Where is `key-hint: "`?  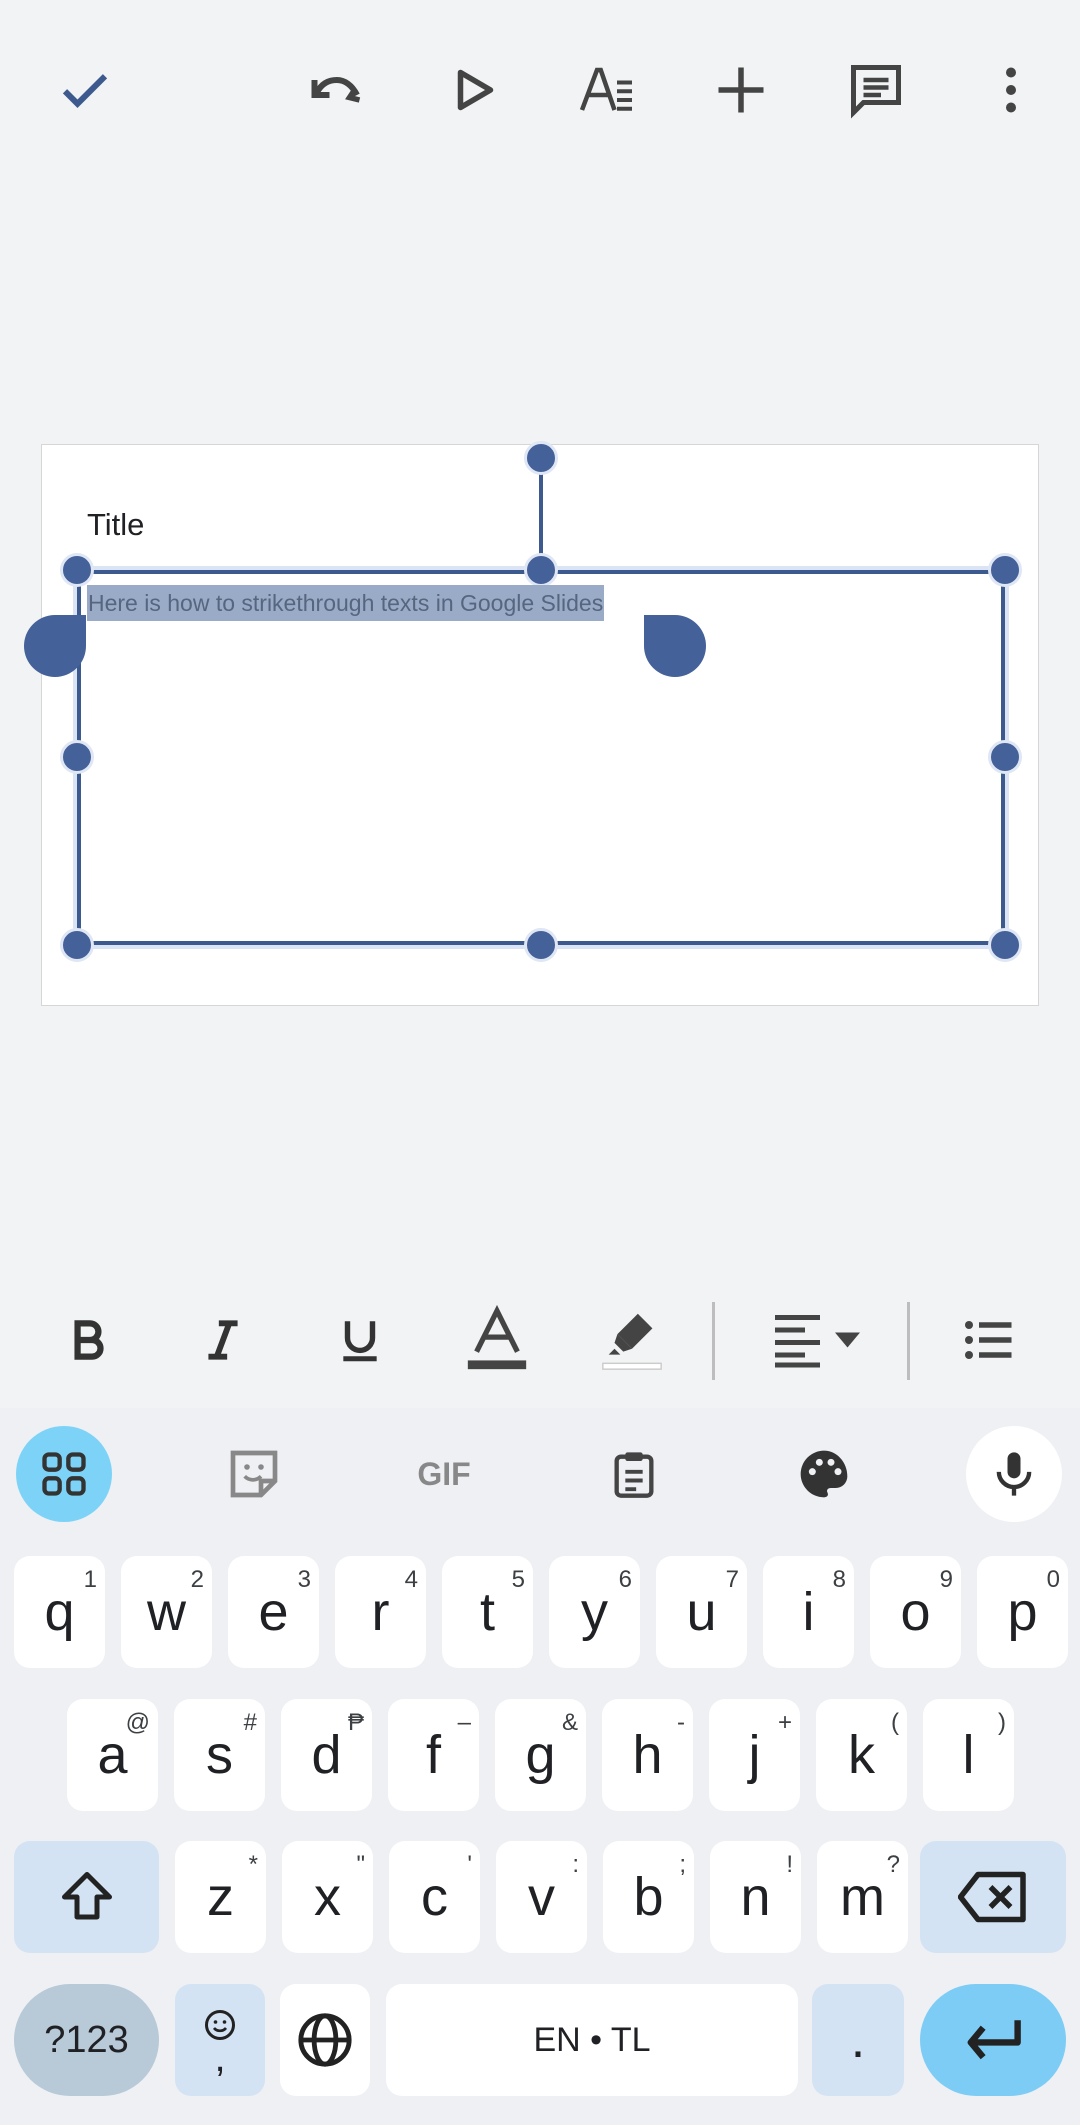
key-hint: " is located at coordinates (360, 1864).